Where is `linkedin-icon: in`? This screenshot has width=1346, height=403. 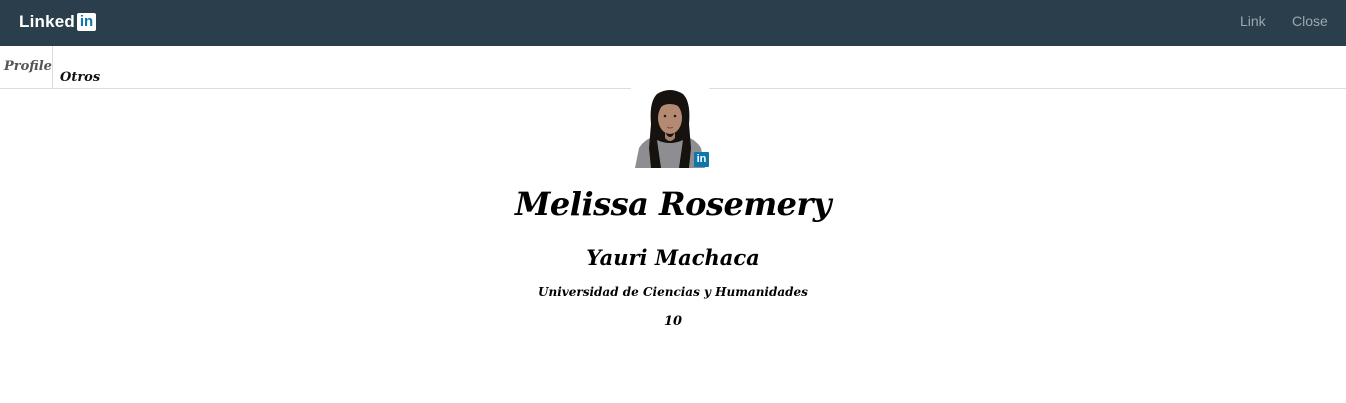 linkedin-icon: in is located at coordinates (86, 22).